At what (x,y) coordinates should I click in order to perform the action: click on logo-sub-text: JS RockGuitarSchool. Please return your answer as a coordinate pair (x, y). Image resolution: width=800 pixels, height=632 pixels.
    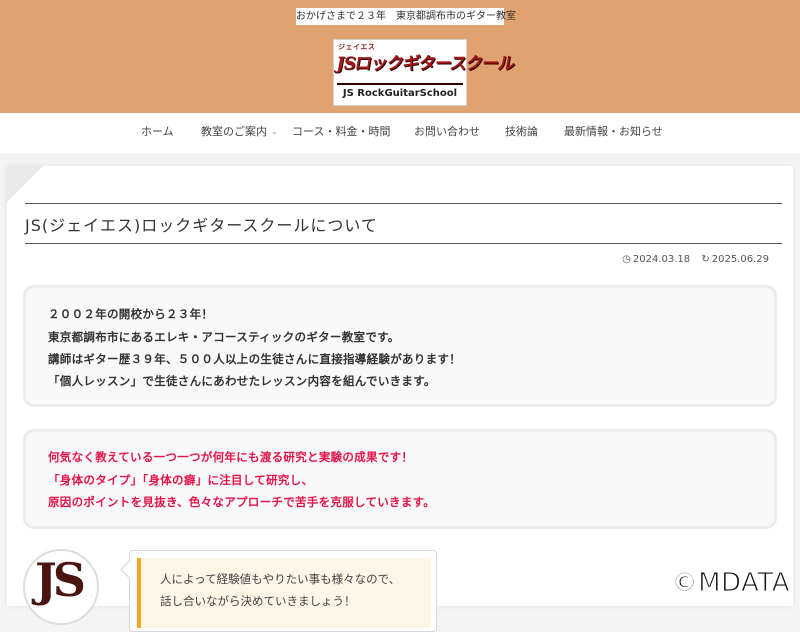
    Looking at the image, I should click on (400, 93).